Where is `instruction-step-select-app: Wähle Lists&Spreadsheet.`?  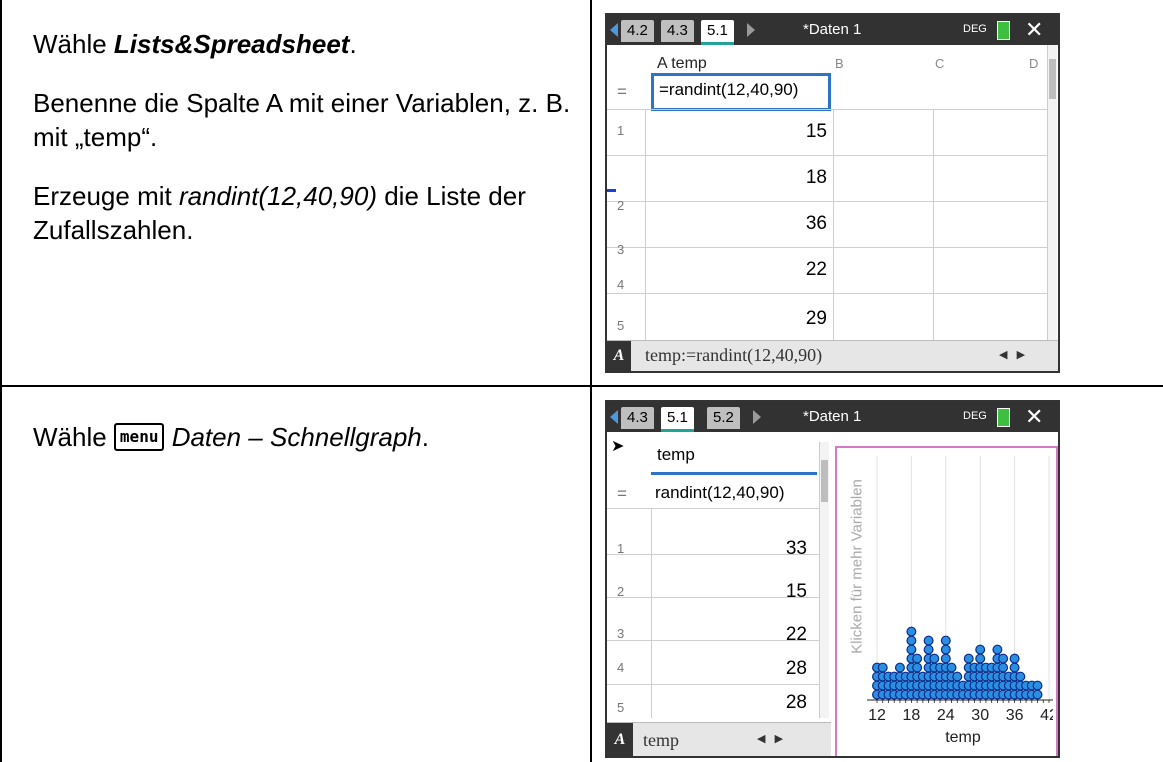 instruction-step-select-app: Wähle Lists&Spreadsheet. is located at coordinates (195, 44).